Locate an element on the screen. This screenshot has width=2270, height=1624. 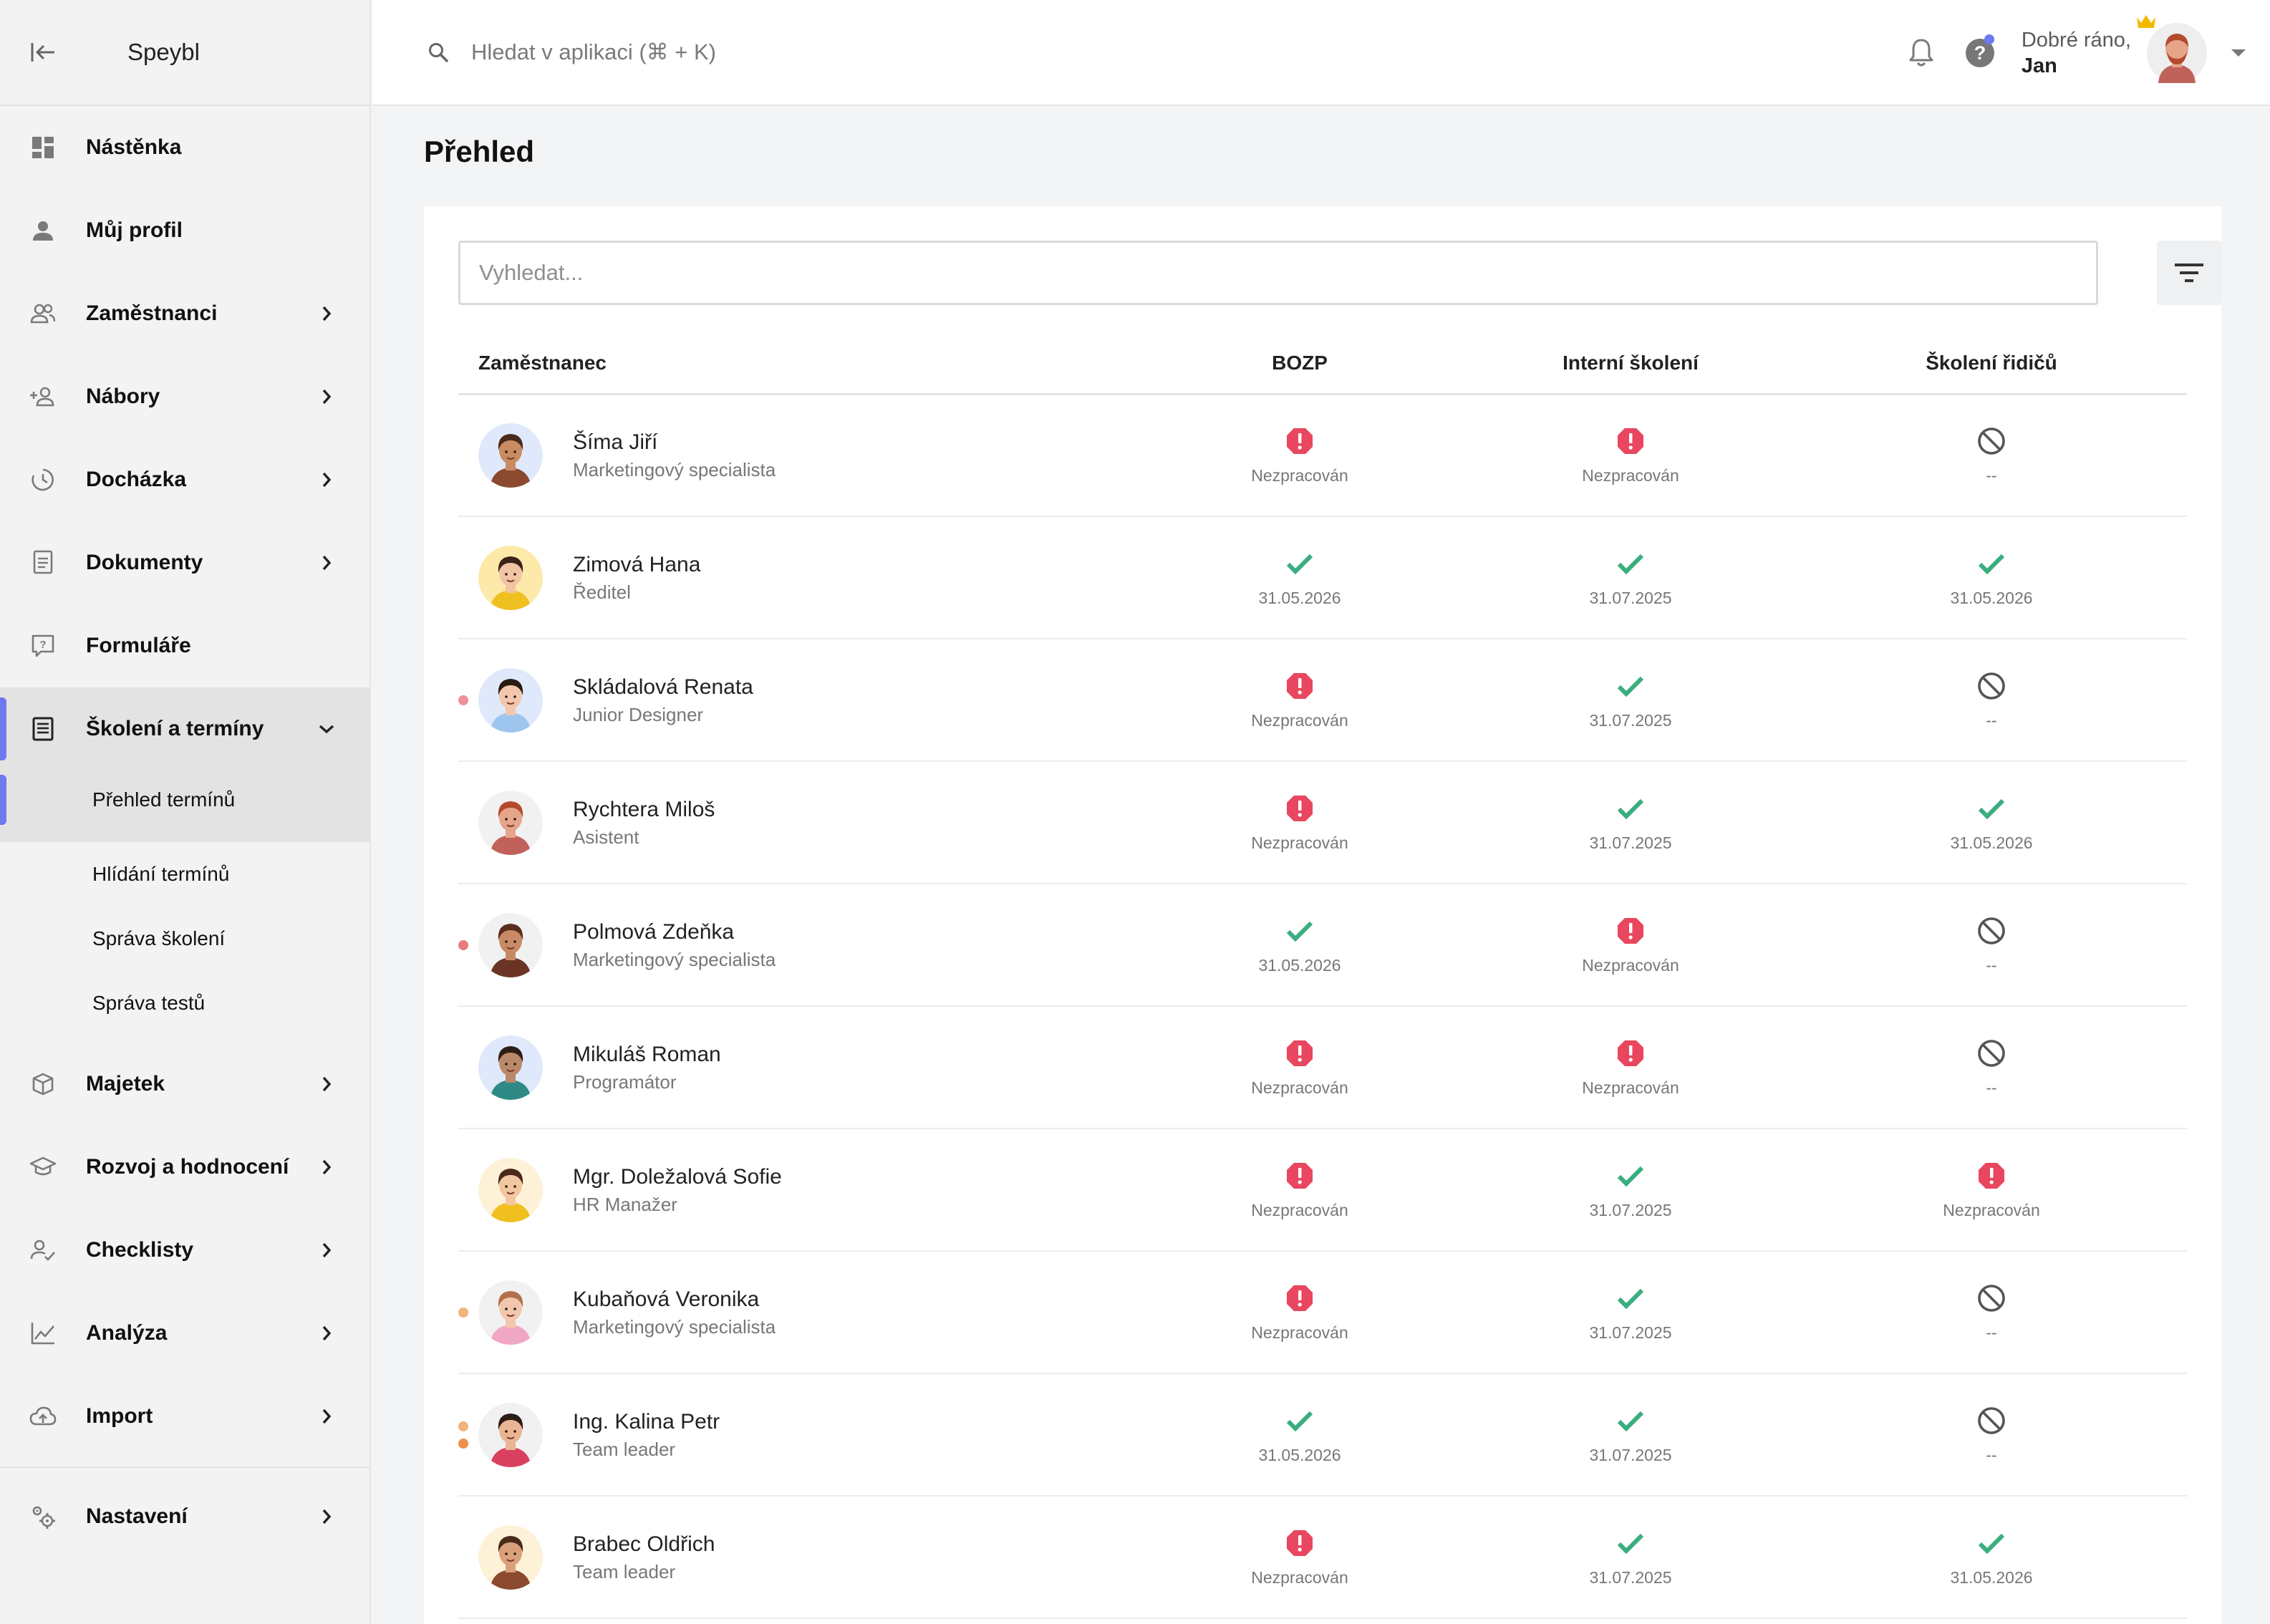
employee-cell: Ing. Kalina Petr Team leader is located at coordinates (796, 1435).